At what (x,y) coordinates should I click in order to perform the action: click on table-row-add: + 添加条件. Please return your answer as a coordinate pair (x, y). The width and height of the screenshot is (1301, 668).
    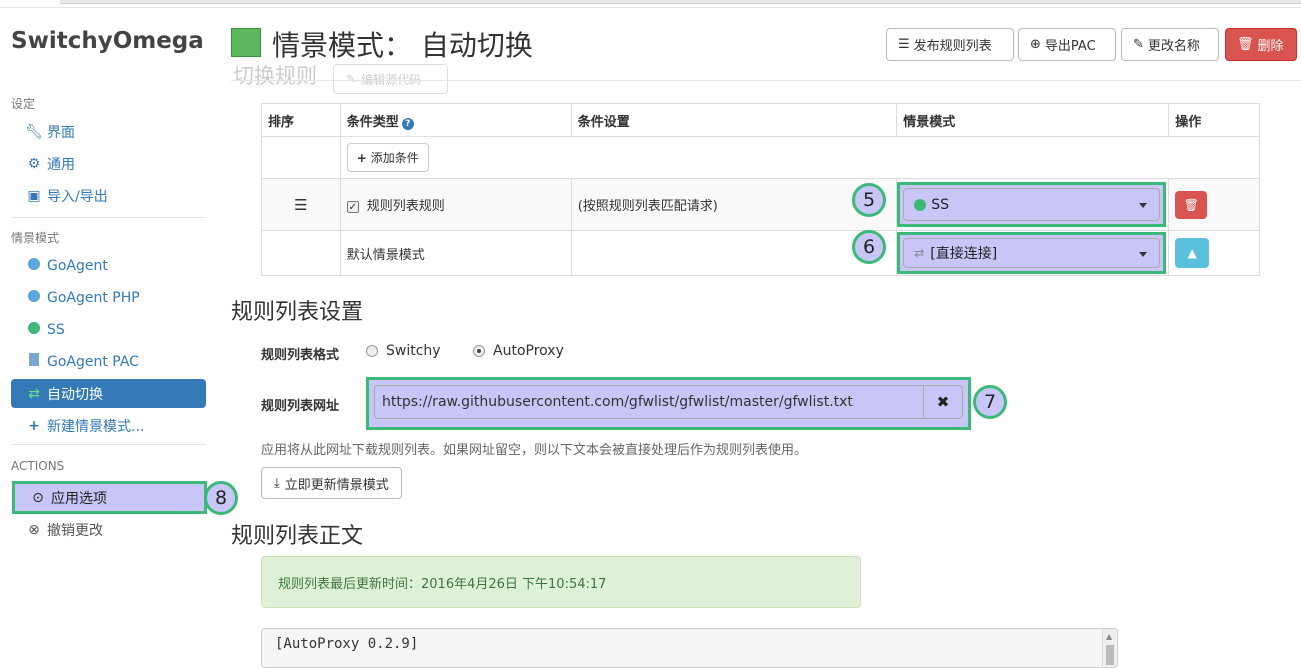
    Looking at the image, I should click on (761, 157).